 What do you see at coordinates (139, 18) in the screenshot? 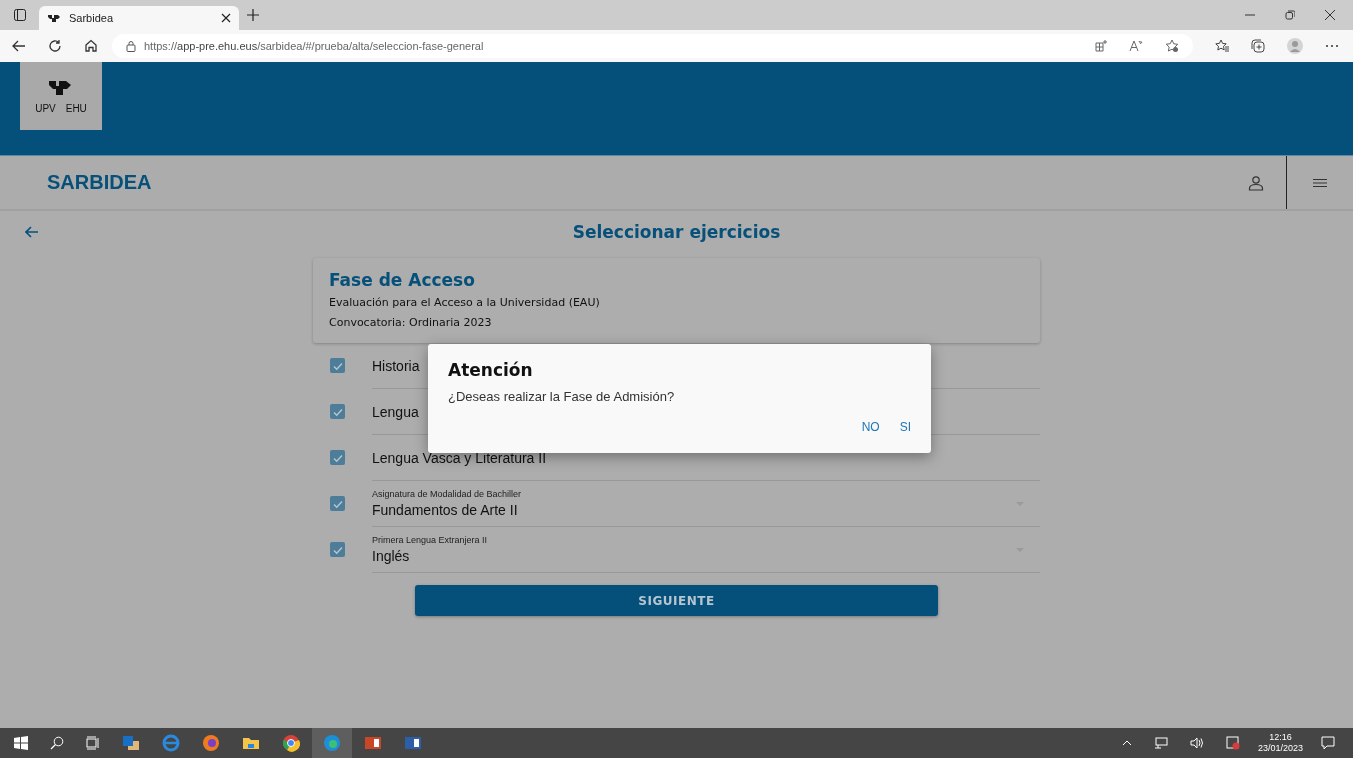
I see `browser-tab: Sarbidea` at bounding box center [139, 18].